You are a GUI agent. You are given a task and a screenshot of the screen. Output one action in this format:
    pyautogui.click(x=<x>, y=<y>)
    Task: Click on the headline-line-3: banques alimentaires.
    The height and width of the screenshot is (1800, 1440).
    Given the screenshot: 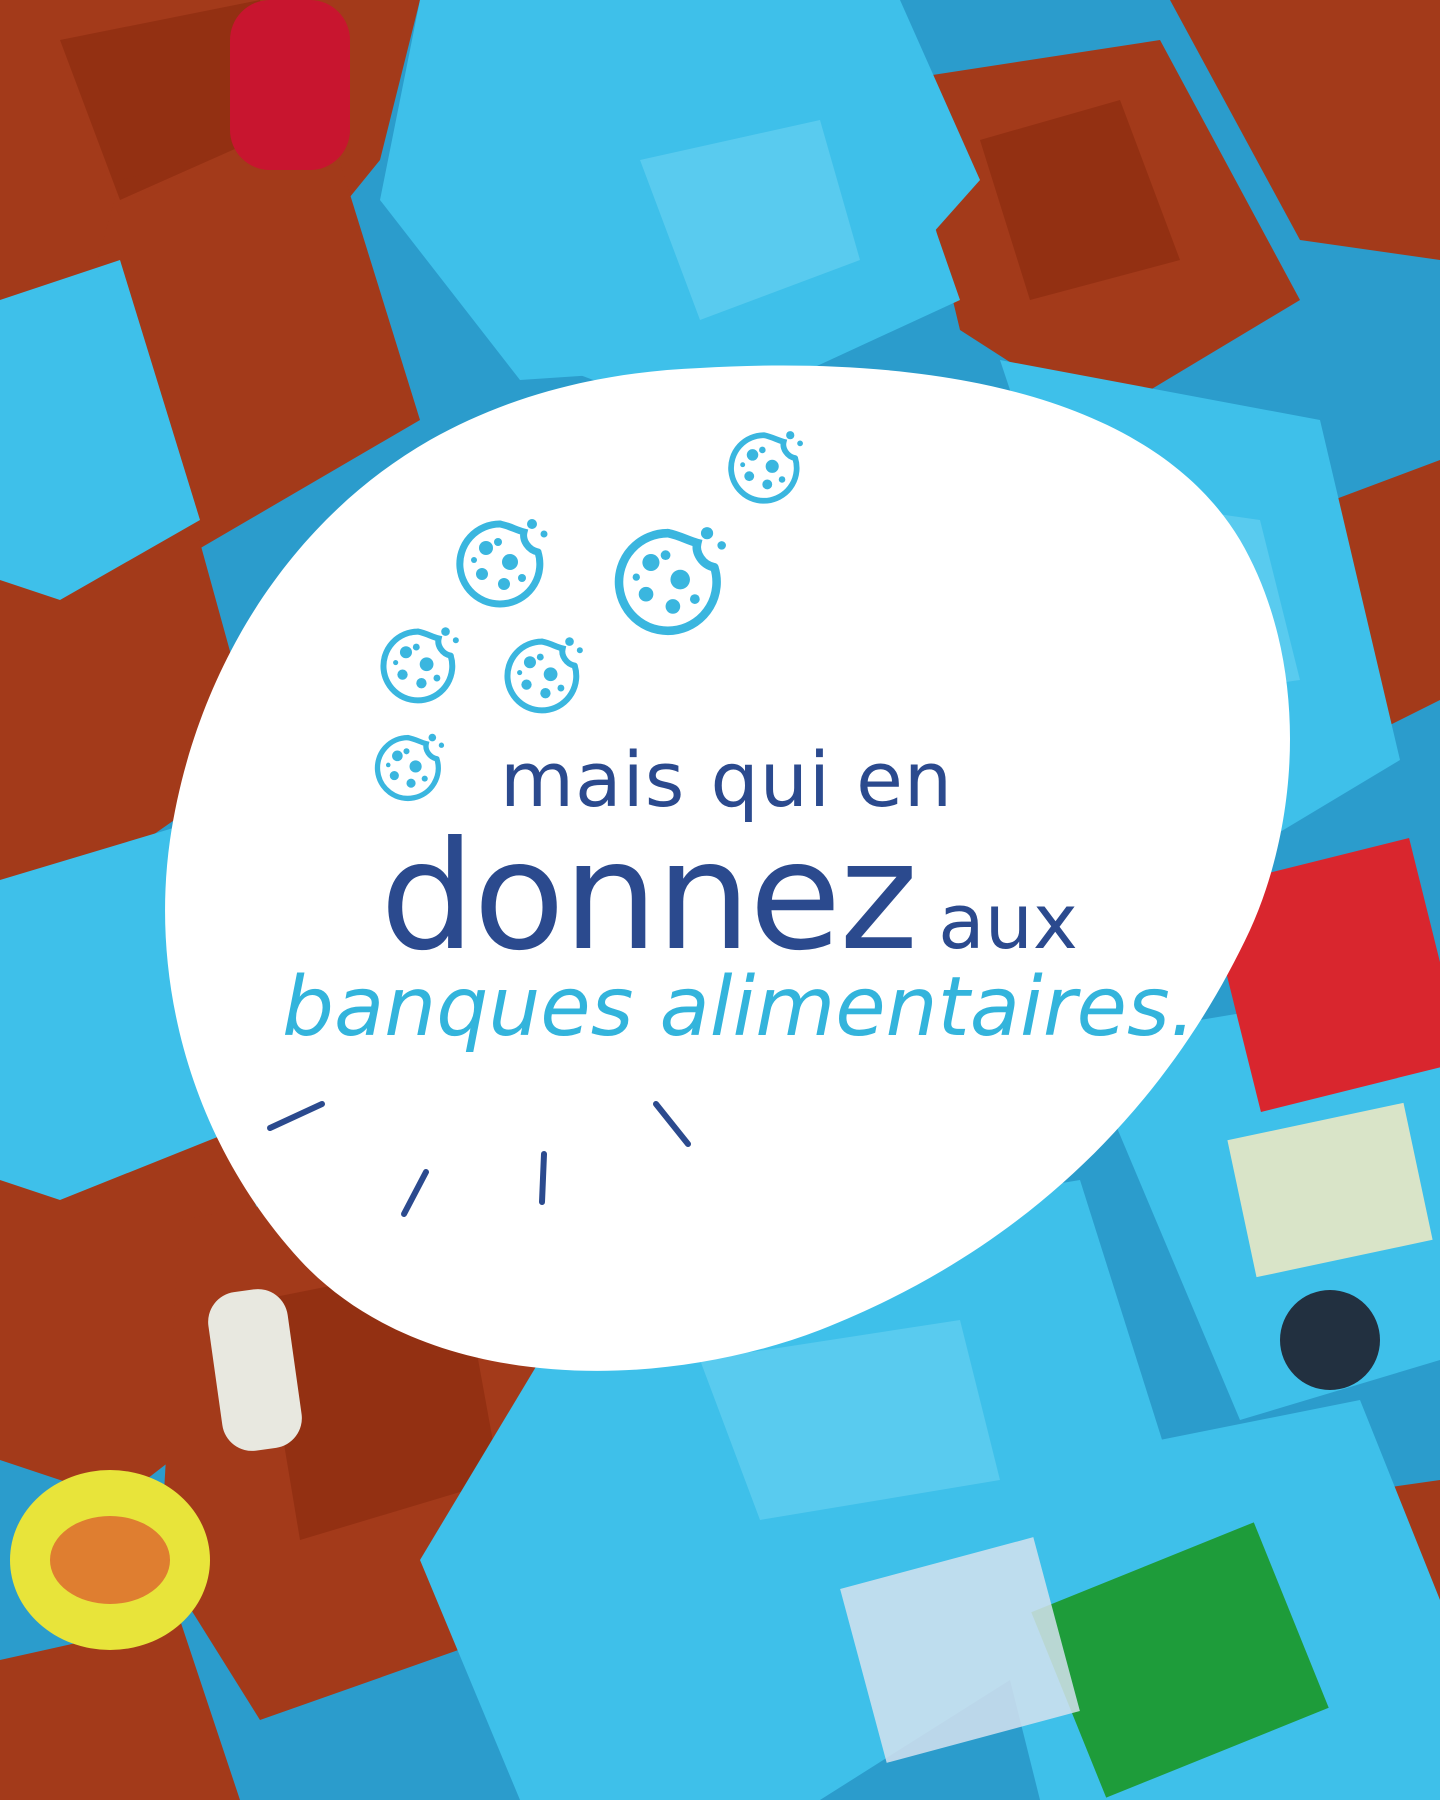 What is the action you would take?
    pyautogui.click(x=739, y=1007)
    